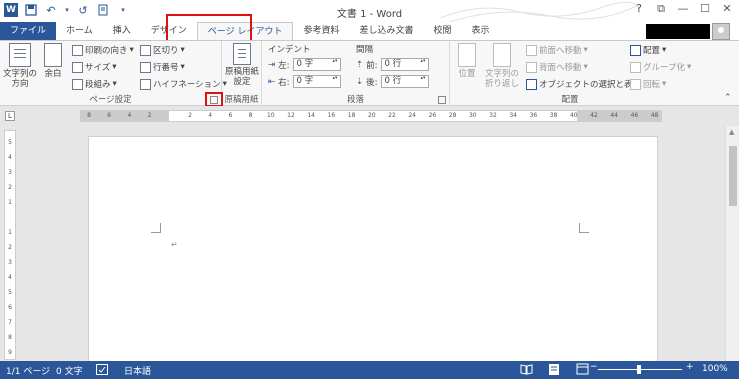 This screenshot has height=379, width=739. What do you see at coordinates (79, 31) in the screenshot?
I see `tab-home: ホーム` at bounding box center [79, 31].